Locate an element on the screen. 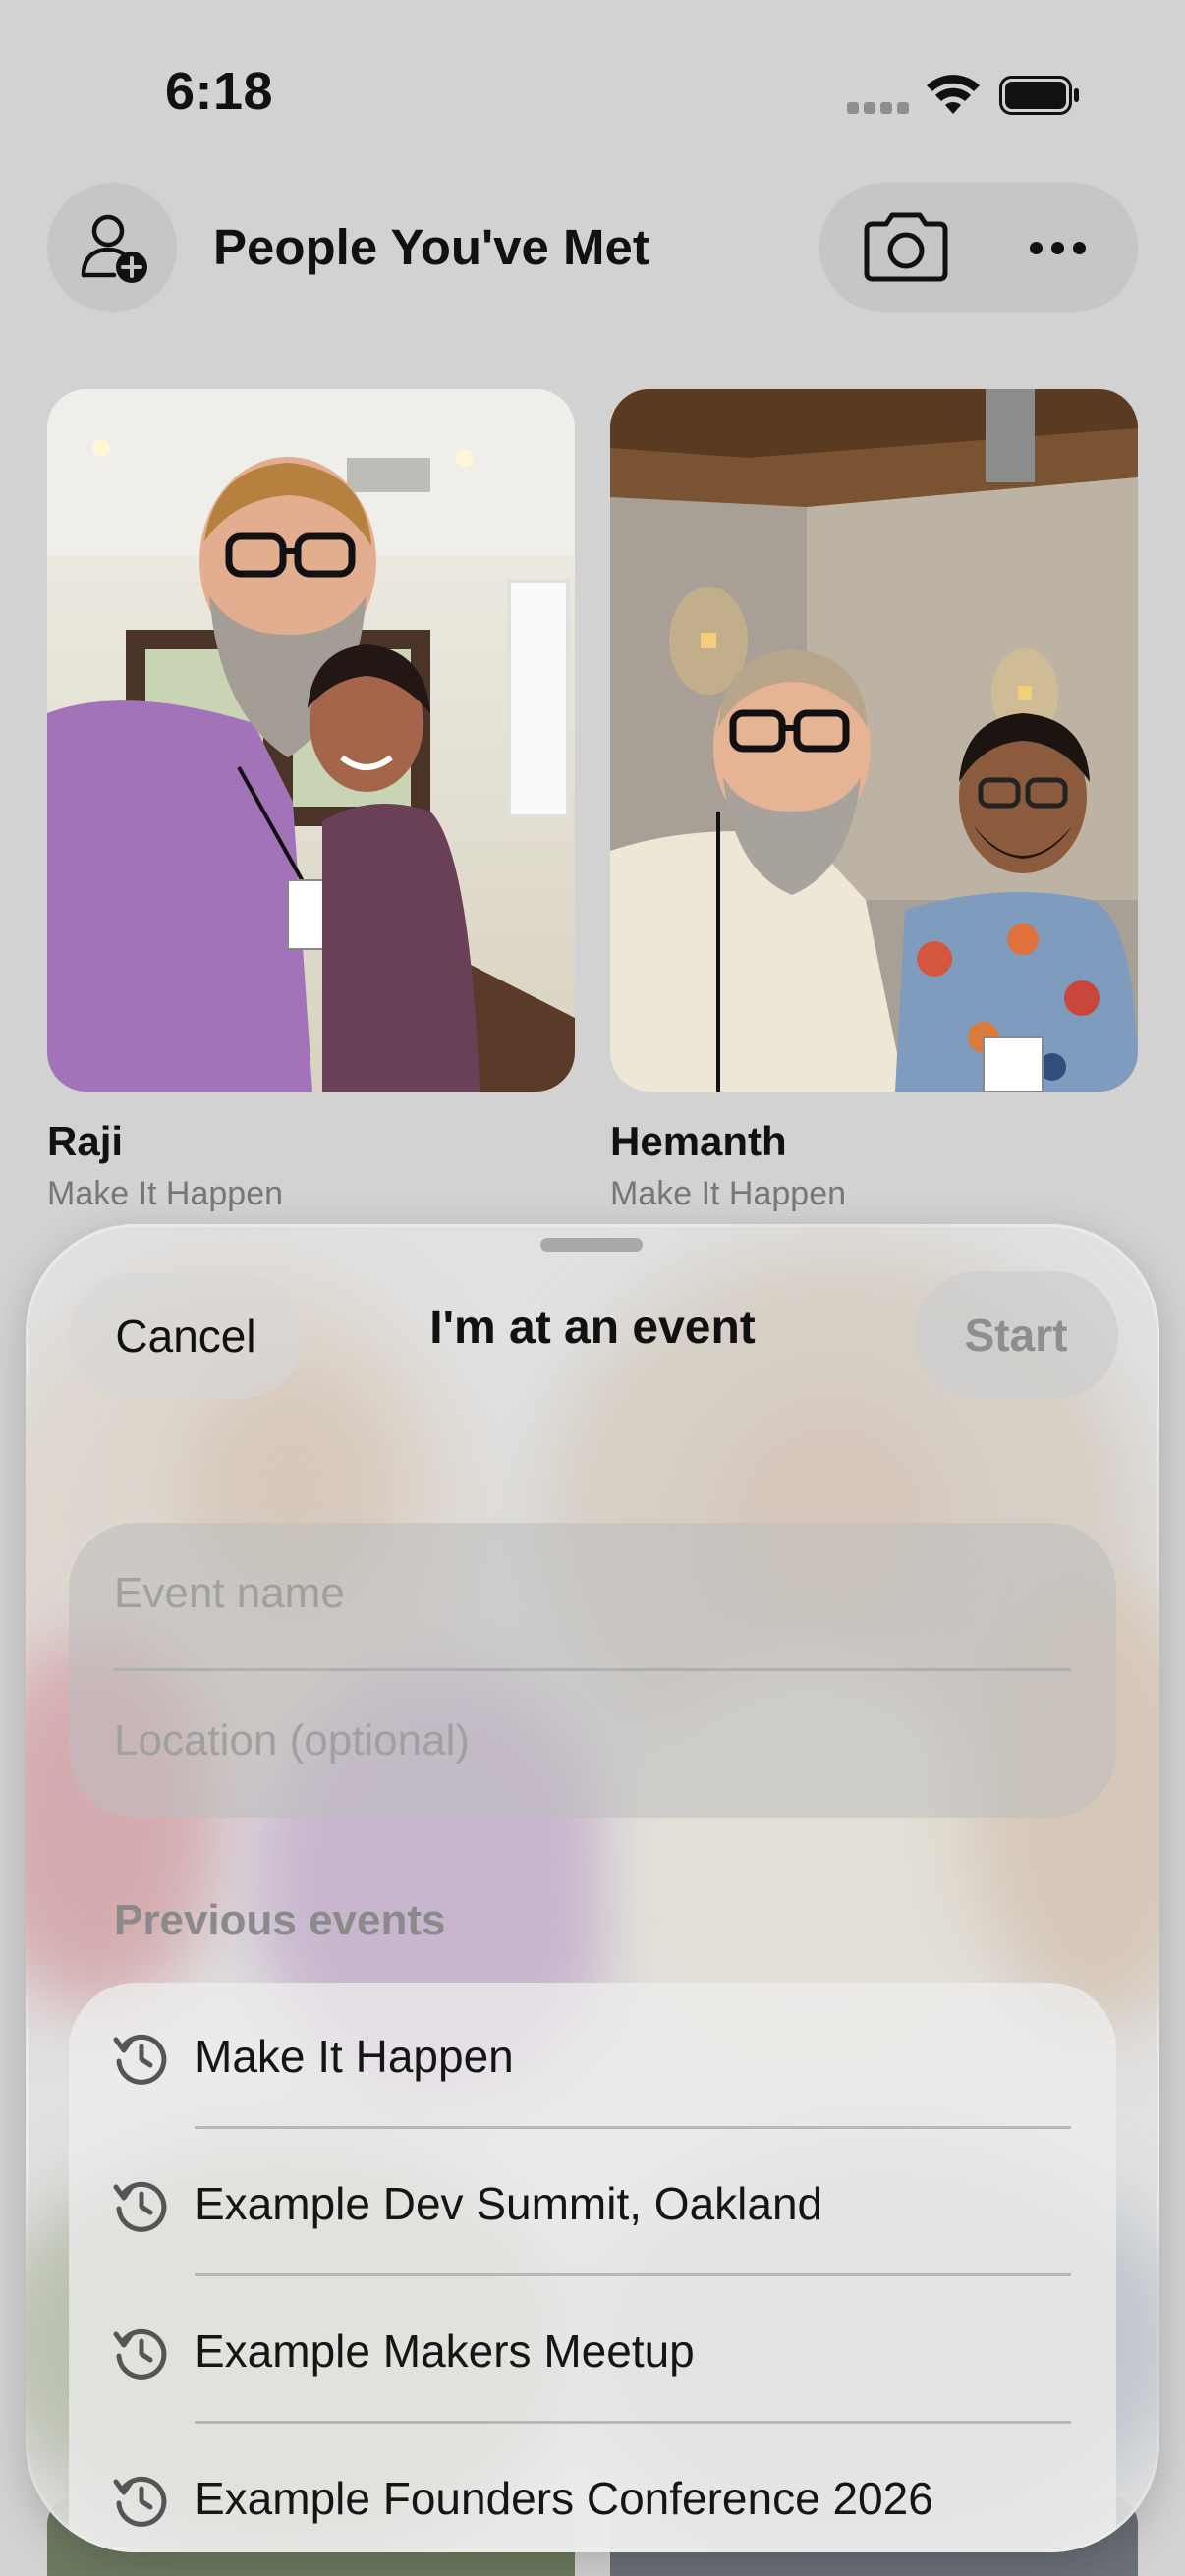 Image resolution: width=1185 pixels, height=2576 pixels. page-title: People You've Met is located at coordinates (431, 247).